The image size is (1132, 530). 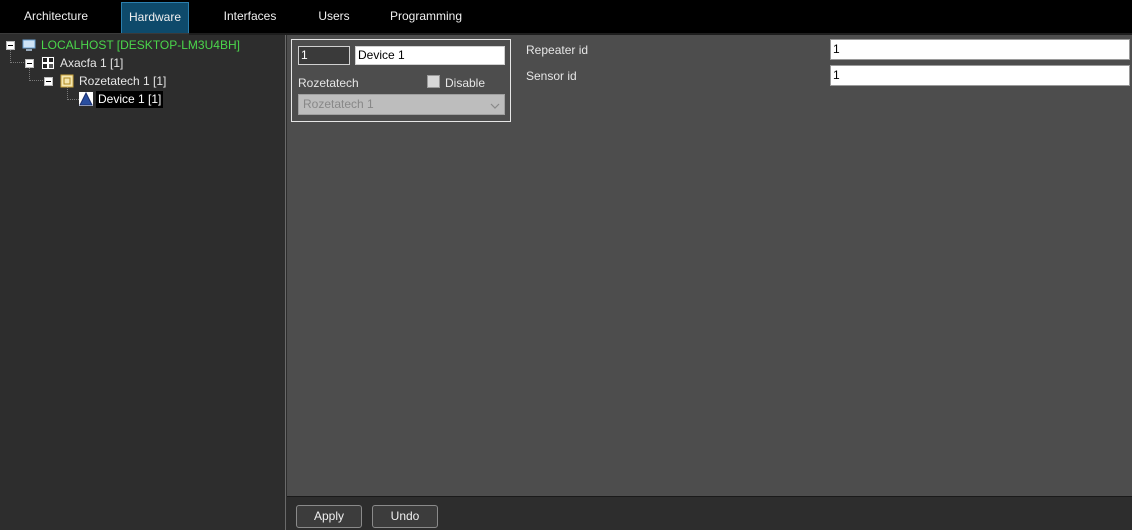 What do you see at coordinates (130, 99) in the screenshot?
I see `tree-node-label: Device 1 [1]` at bounding box center [130, 99].